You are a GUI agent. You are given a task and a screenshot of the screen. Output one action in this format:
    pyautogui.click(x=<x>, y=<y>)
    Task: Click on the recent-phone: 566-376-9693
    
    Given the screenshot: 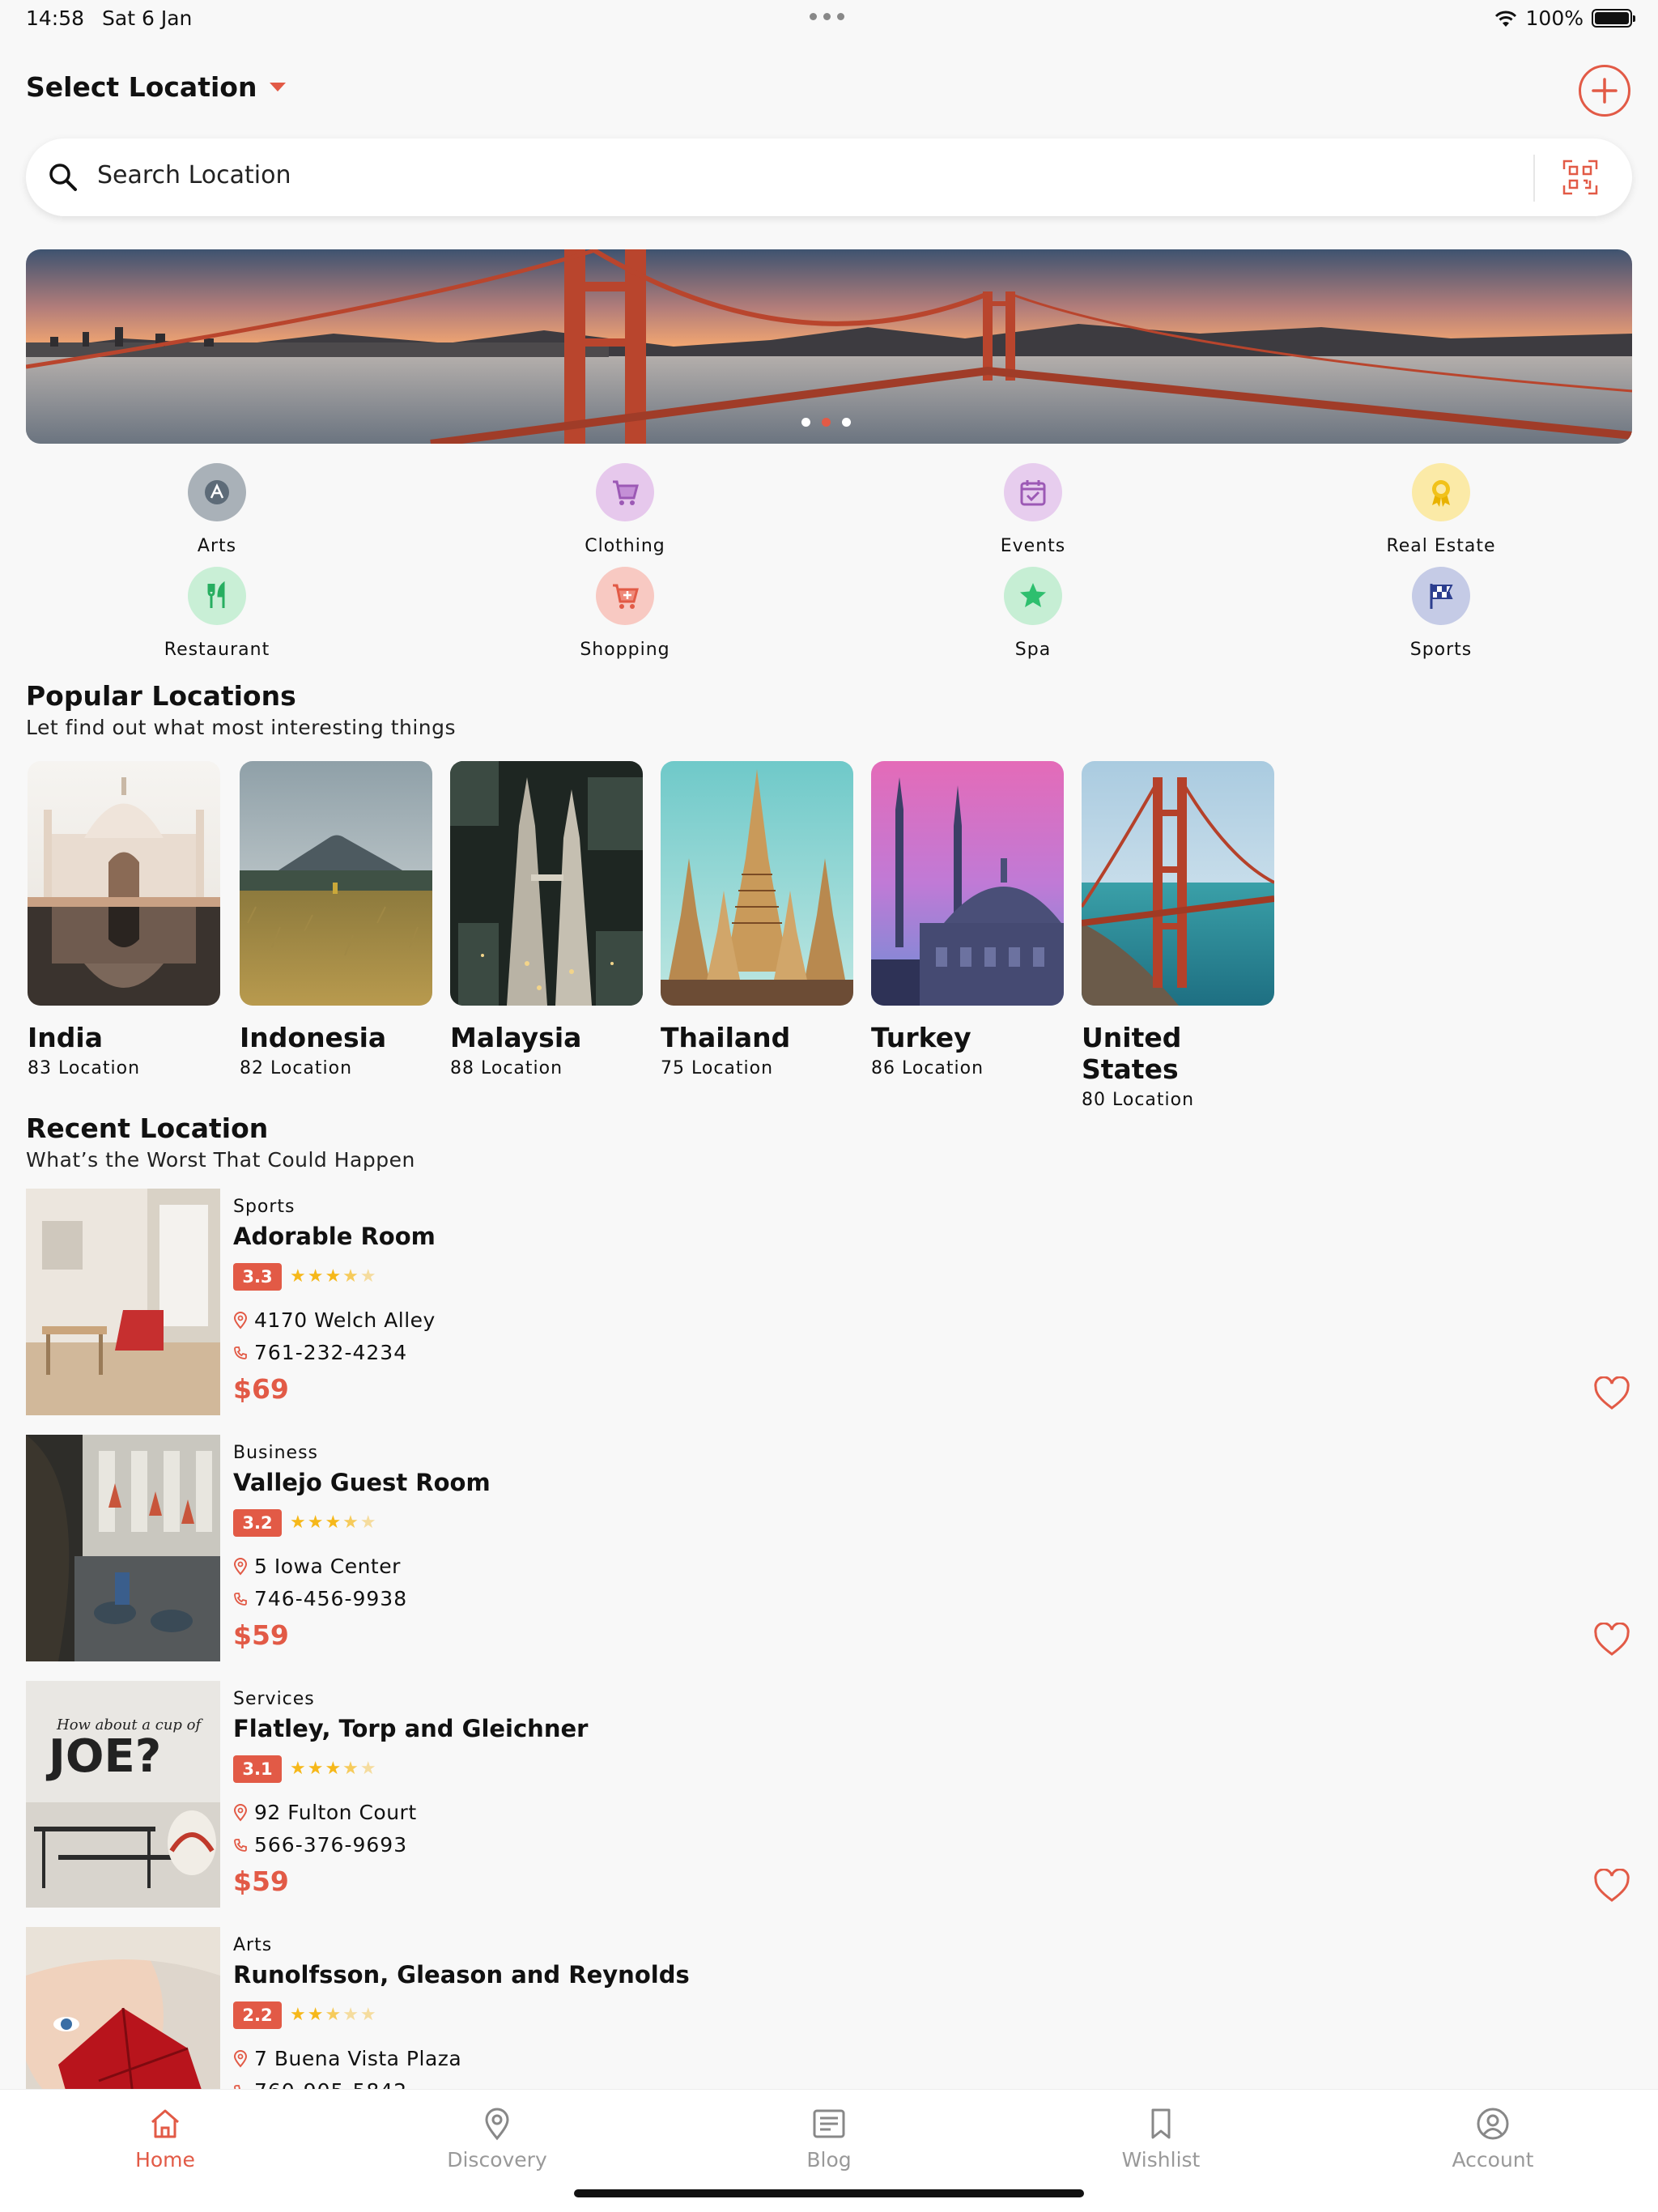 What is the action you would take?
    pyautogui.click(x=320, y=1845)
    